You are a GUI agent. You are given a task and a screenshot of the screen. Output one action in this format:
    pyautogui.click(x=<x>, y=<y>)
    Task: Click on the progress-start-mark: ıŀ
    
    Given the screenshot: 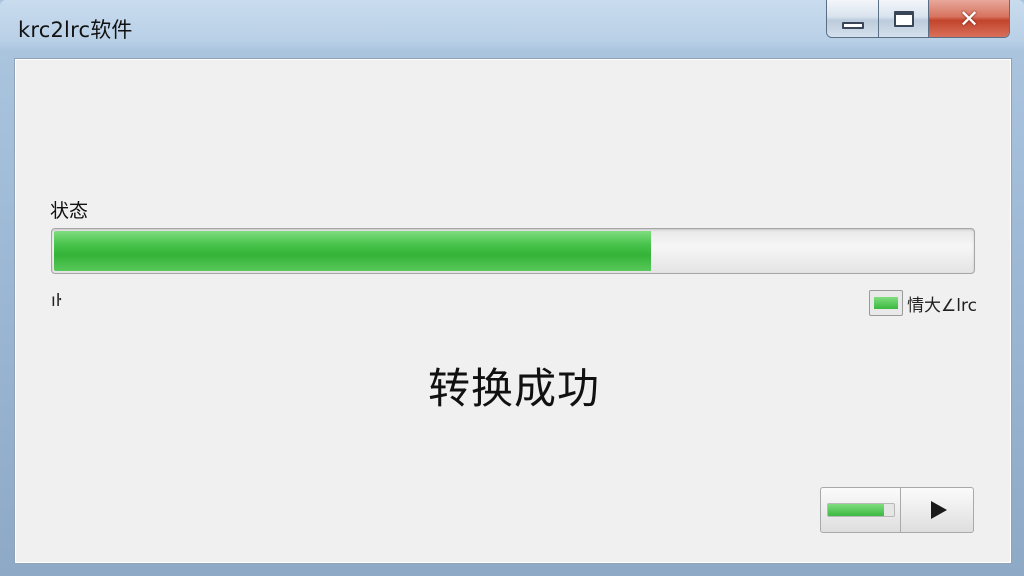 What is the action you would take?
    pyautogui.click(x=56, y=301)
    